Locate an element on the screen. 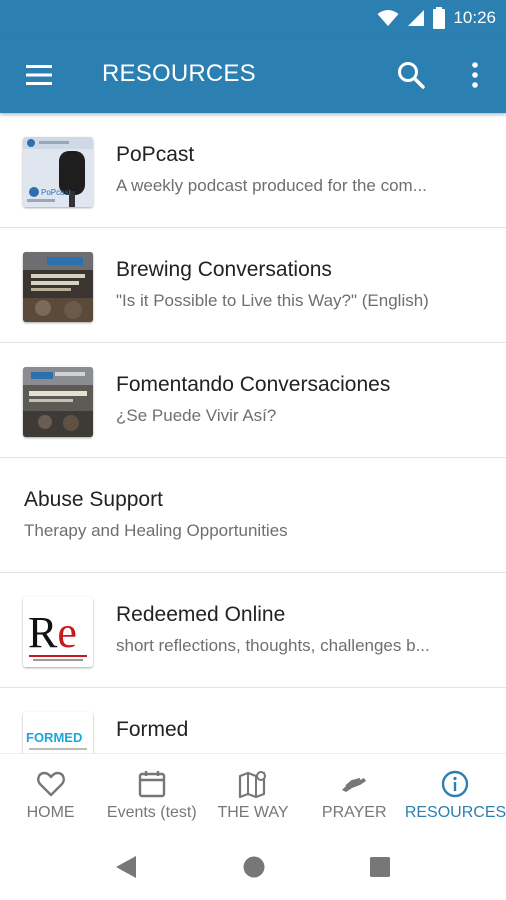 This screenshot has height=900, width=506. tab-label: RESOURCES is located at coordinates (455, 812).